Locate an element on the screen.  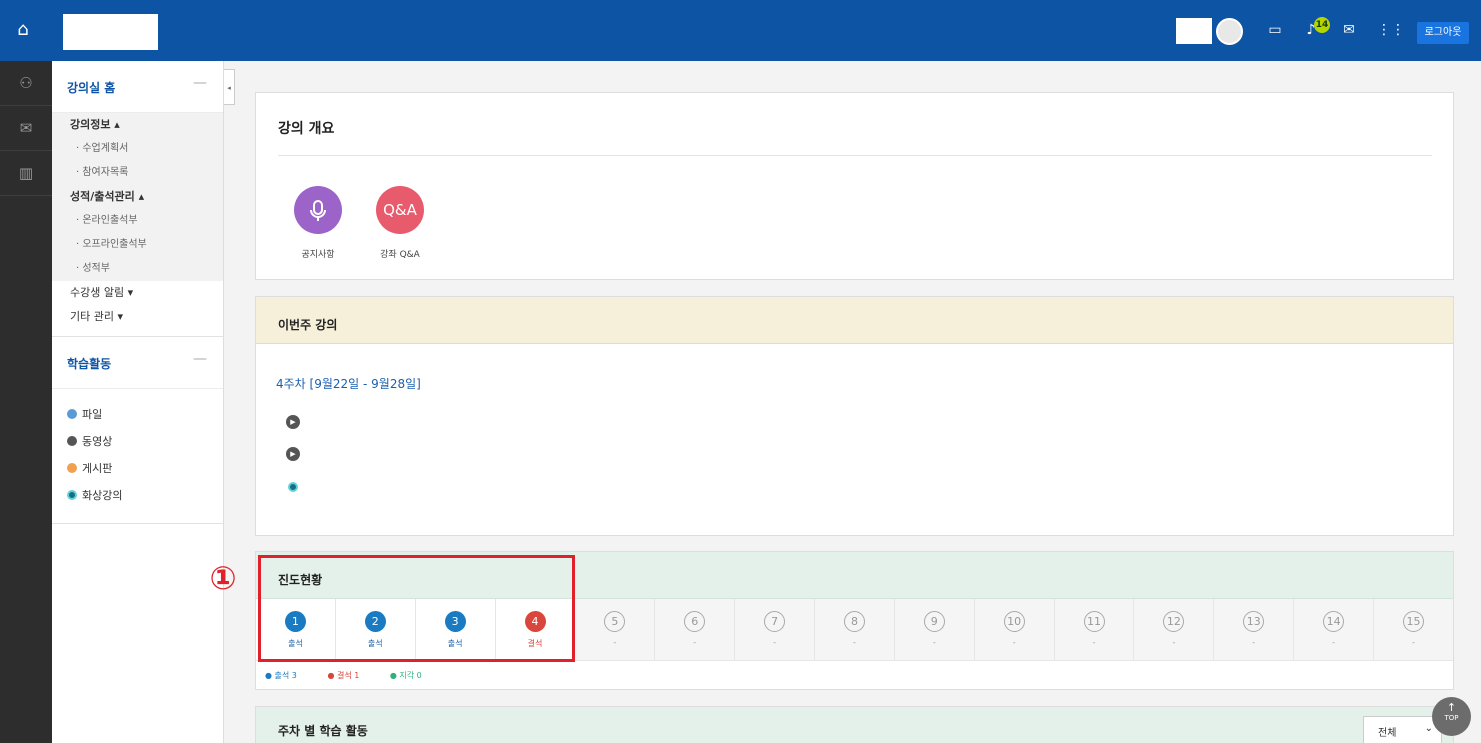
week-number: 6 is located at coordinates (695, 621).